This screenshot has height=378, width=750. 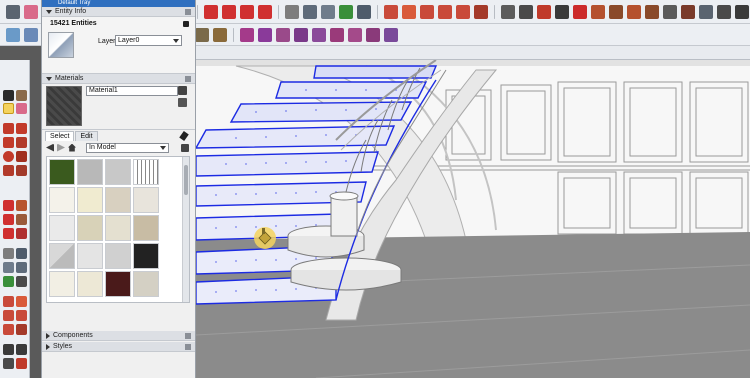 What do you see at coordinates (21, 95) in the screenshot?
I see `component-icon` at bounding box center [21, 95].